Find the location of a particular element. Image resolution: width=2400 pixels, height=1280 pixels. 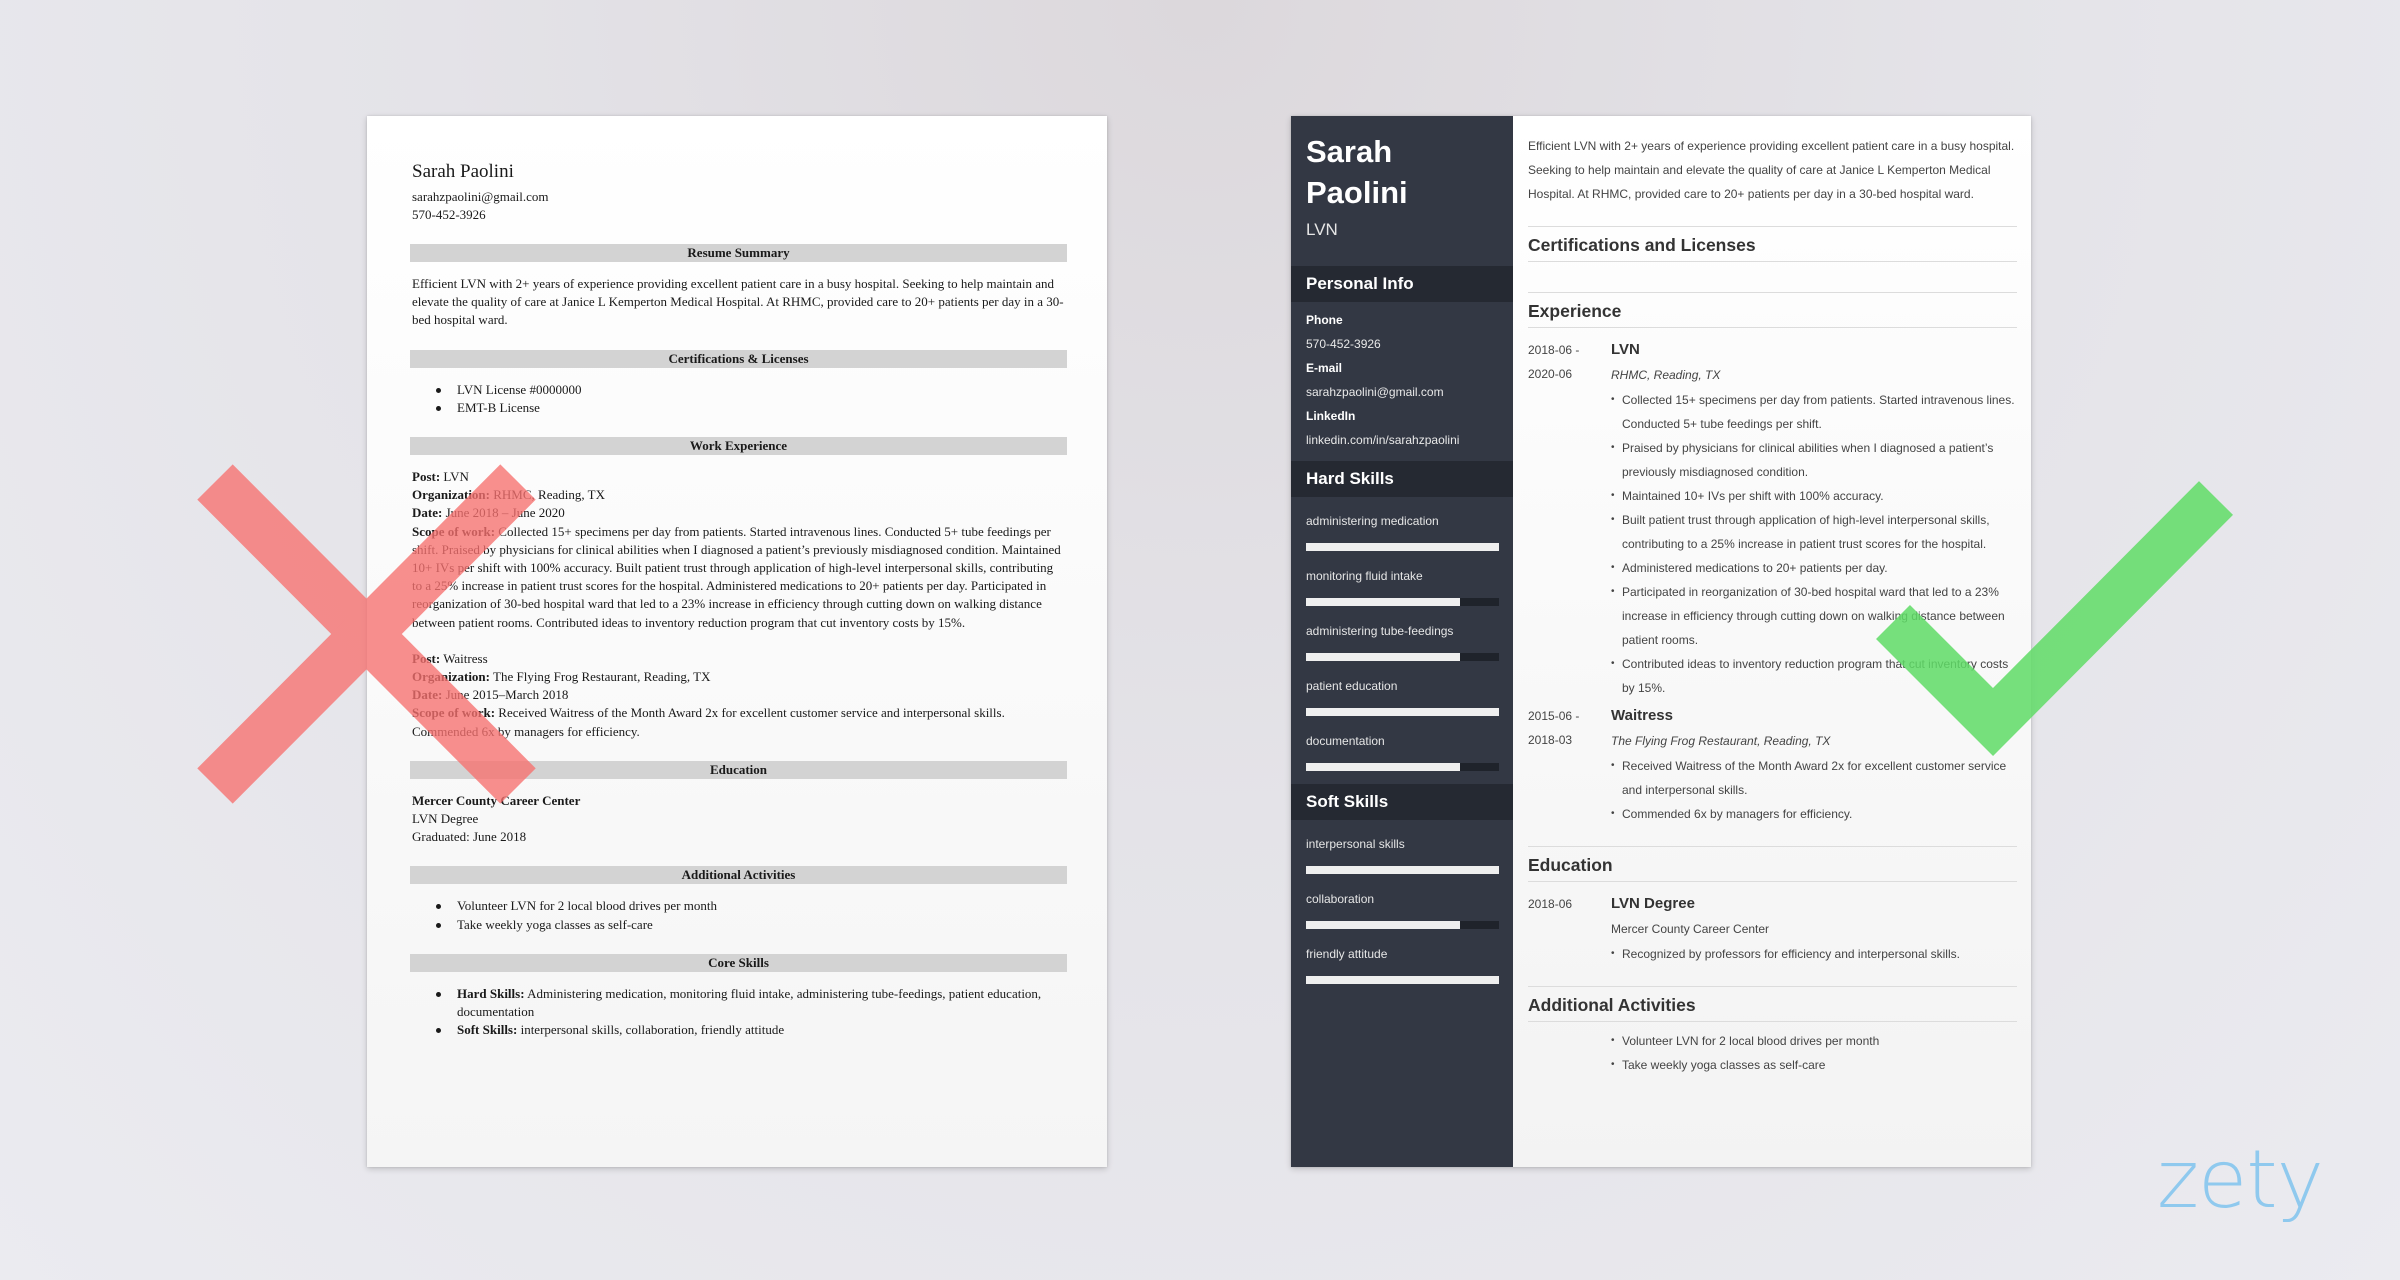

bad-resume-name: Sarah Paolini is located at coordinates (463, 171).